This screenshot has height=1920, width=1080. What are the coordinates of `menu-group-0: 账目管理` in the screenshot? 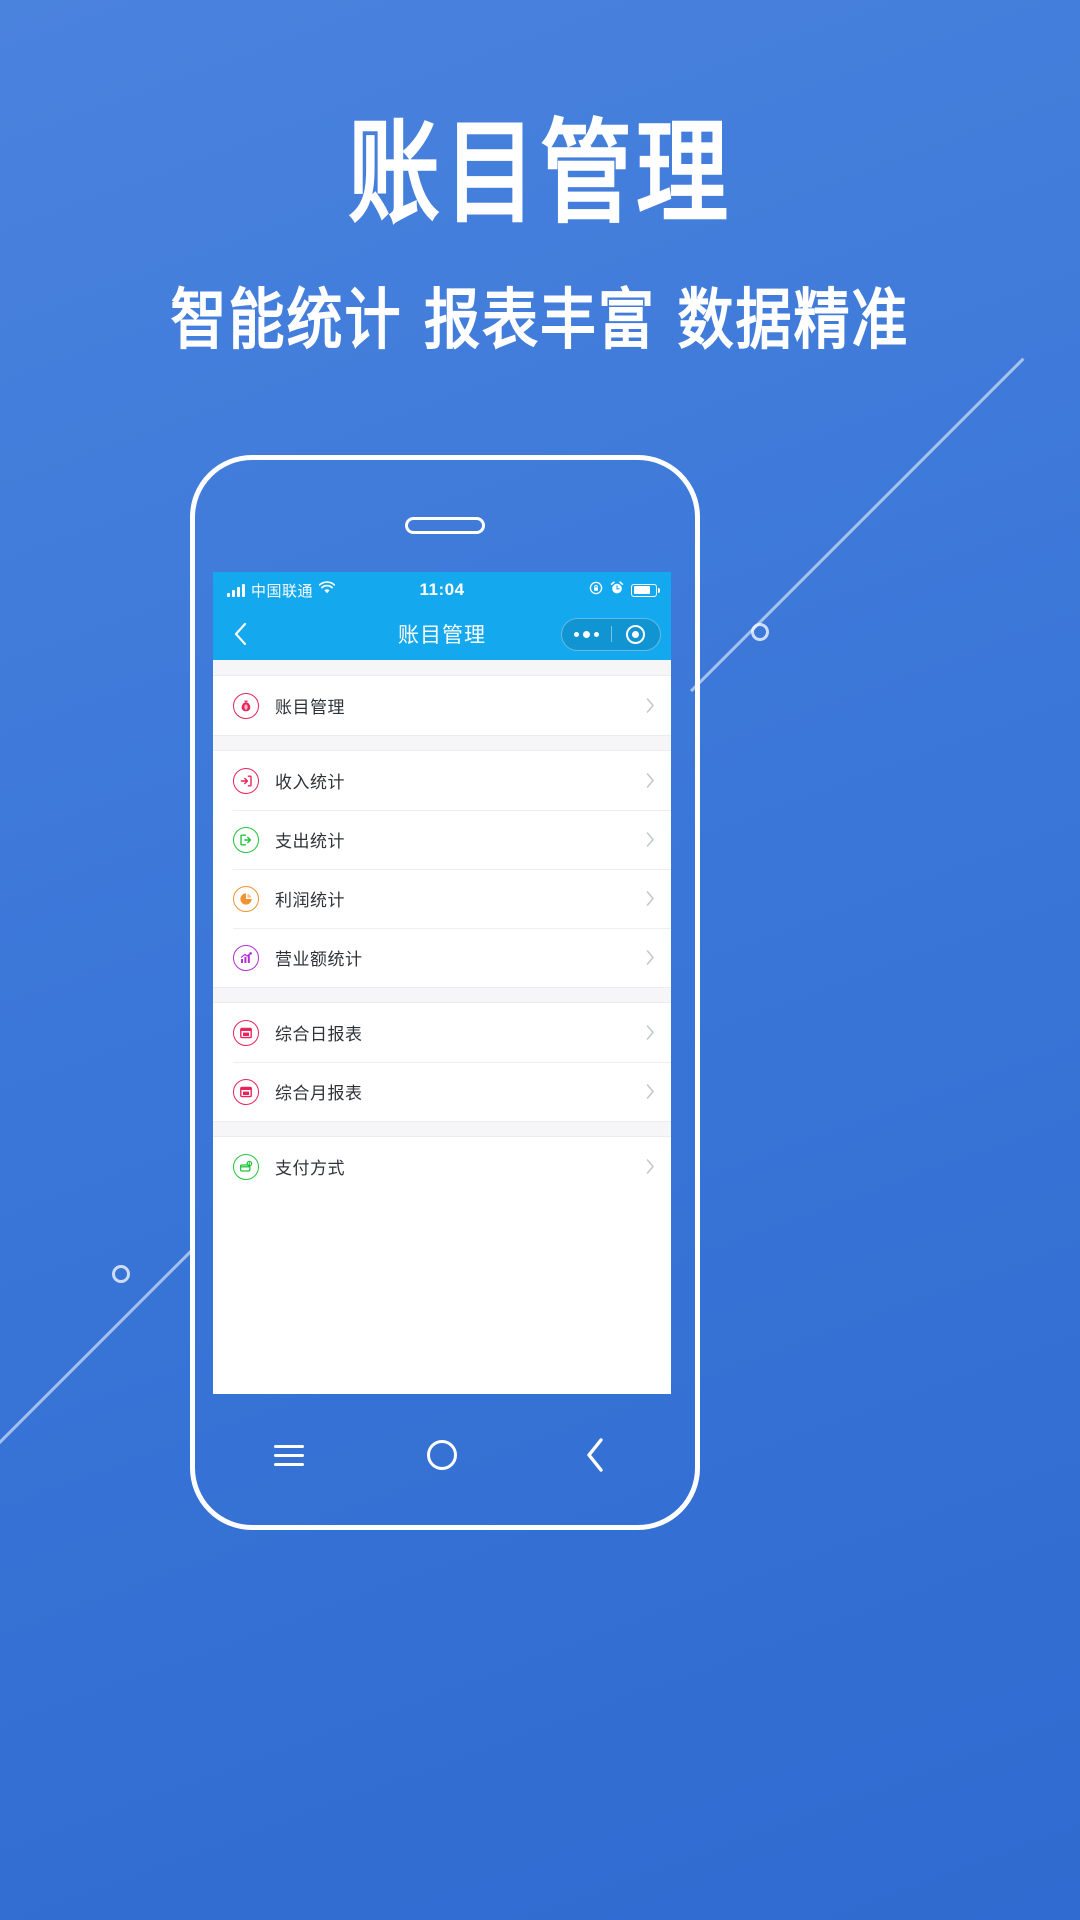 It's located at (442, 705).